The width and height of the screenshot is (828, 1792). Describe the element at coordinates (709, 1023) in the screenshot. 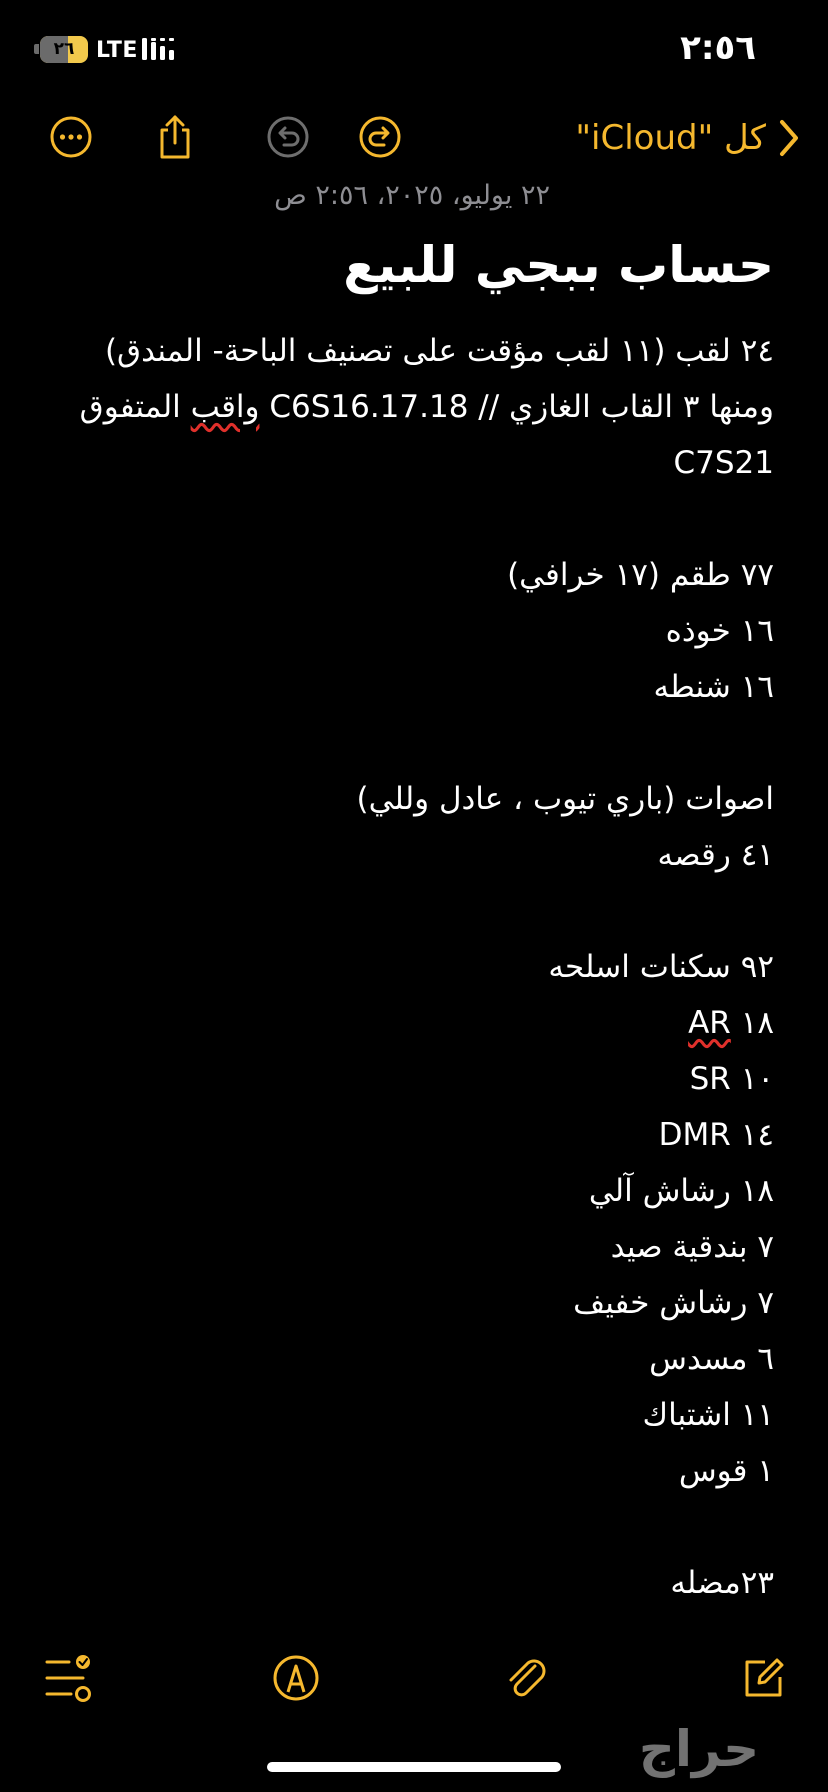

I see `misspelled-word: AR` at that location.